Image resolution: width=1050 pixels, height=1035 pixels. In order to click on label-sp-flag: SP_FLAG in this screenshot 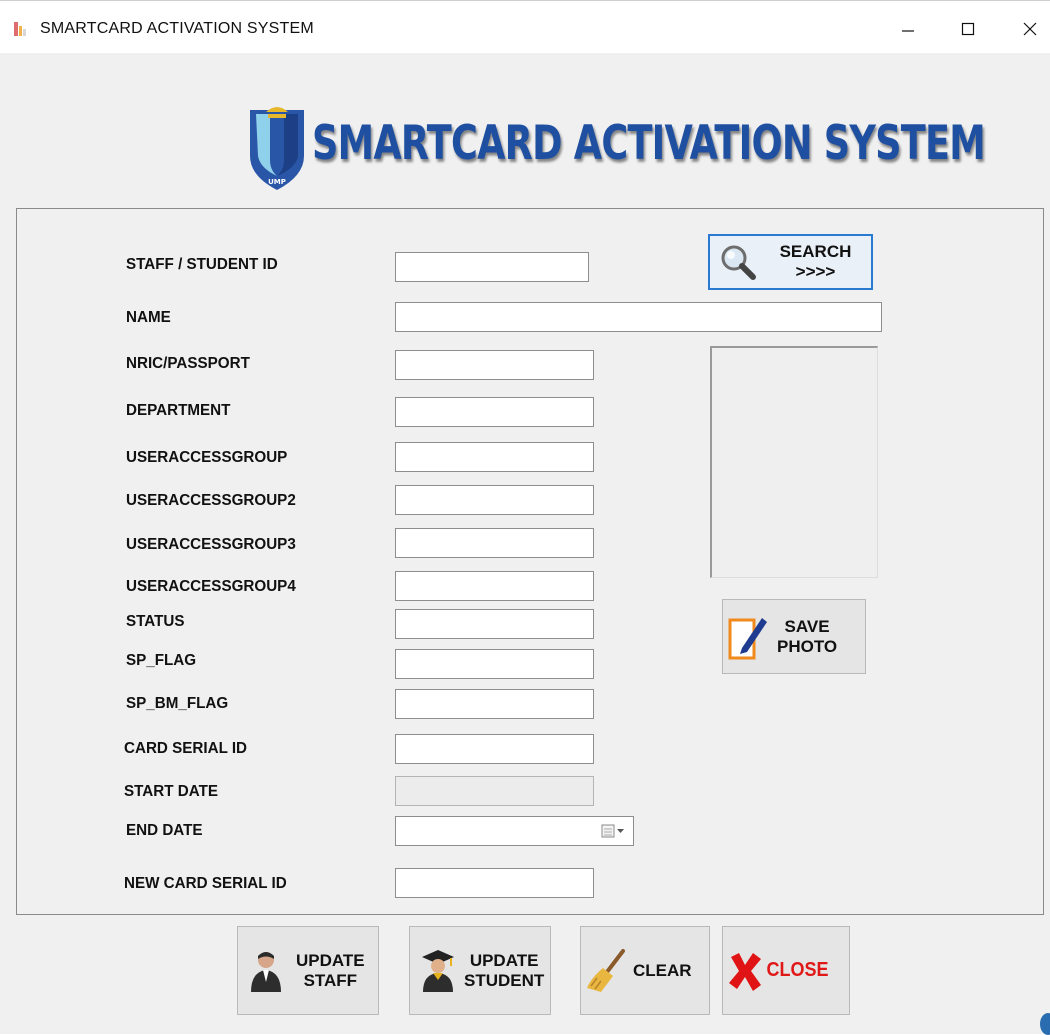, I will do `click(161, 660)`.